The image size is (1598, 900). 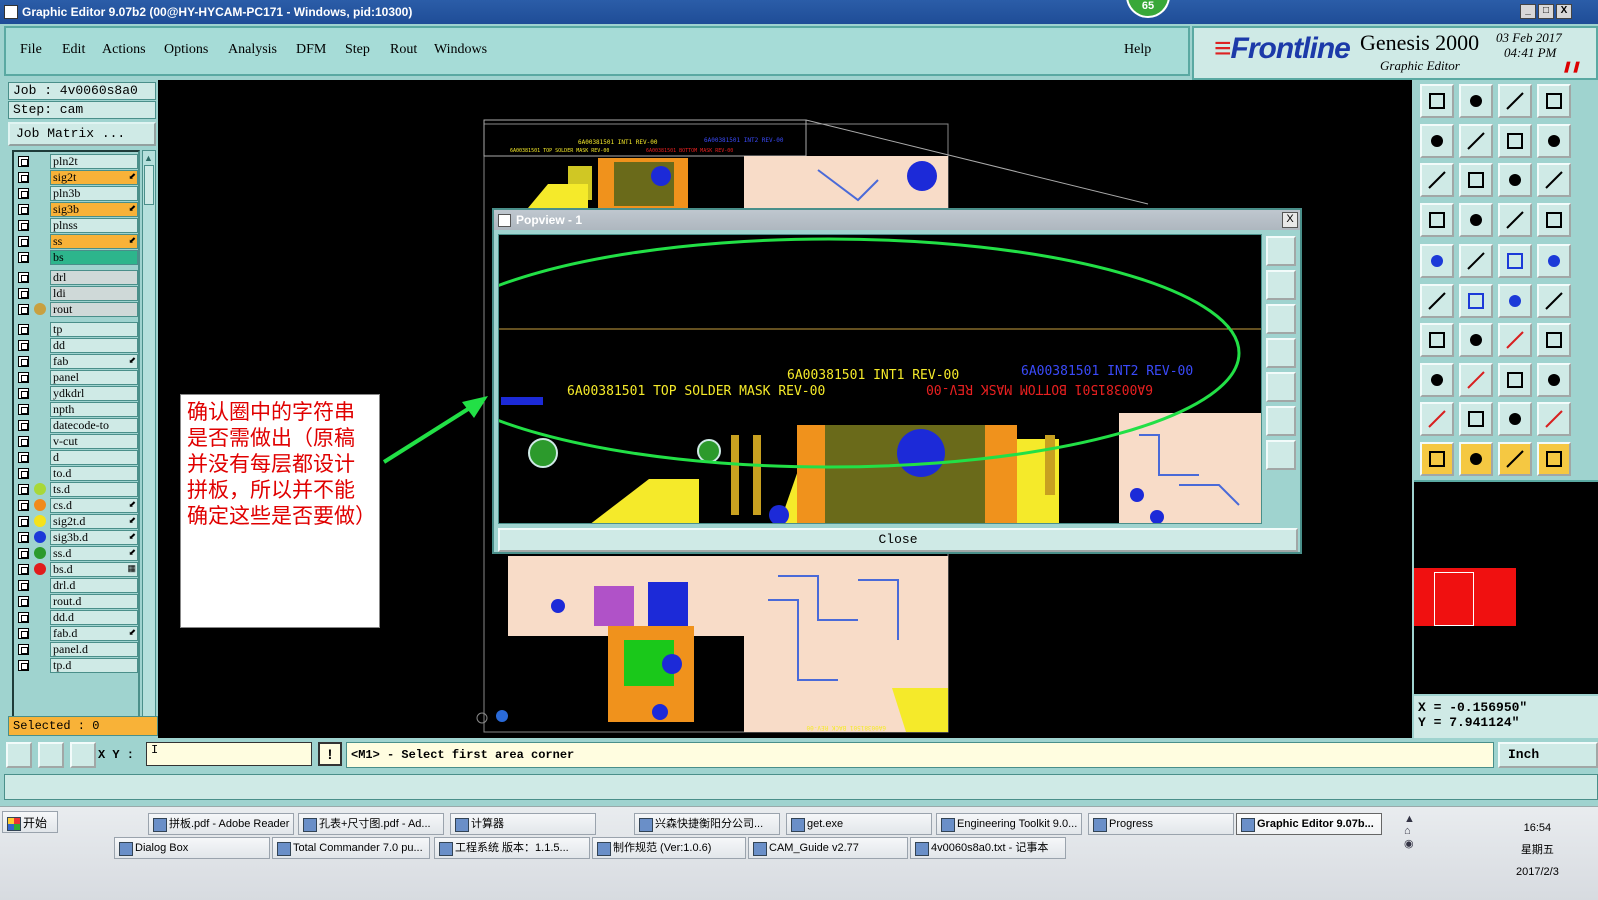 What do you see at coordinates (31, 50) in the screenshot?
I see `menu-file: File` at bounding box center [31, 50].